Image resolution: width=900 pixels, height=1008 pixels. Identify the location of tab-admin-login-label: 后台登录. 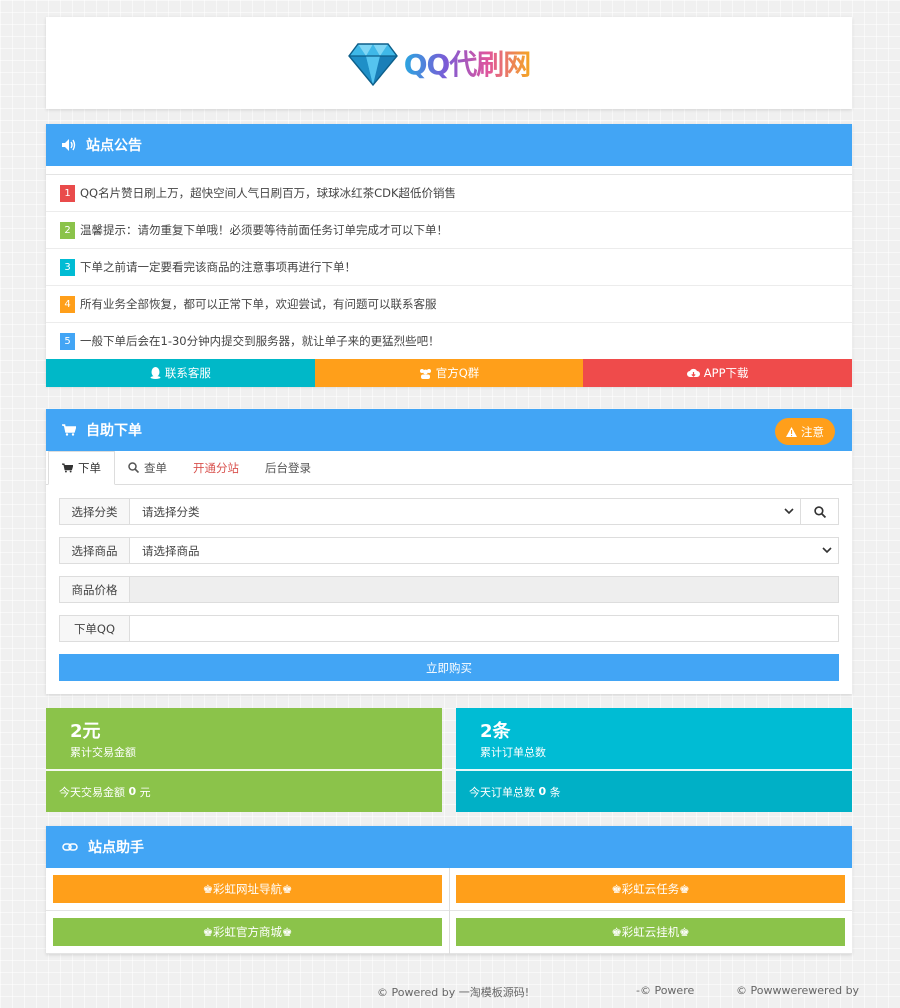
(288, 467).